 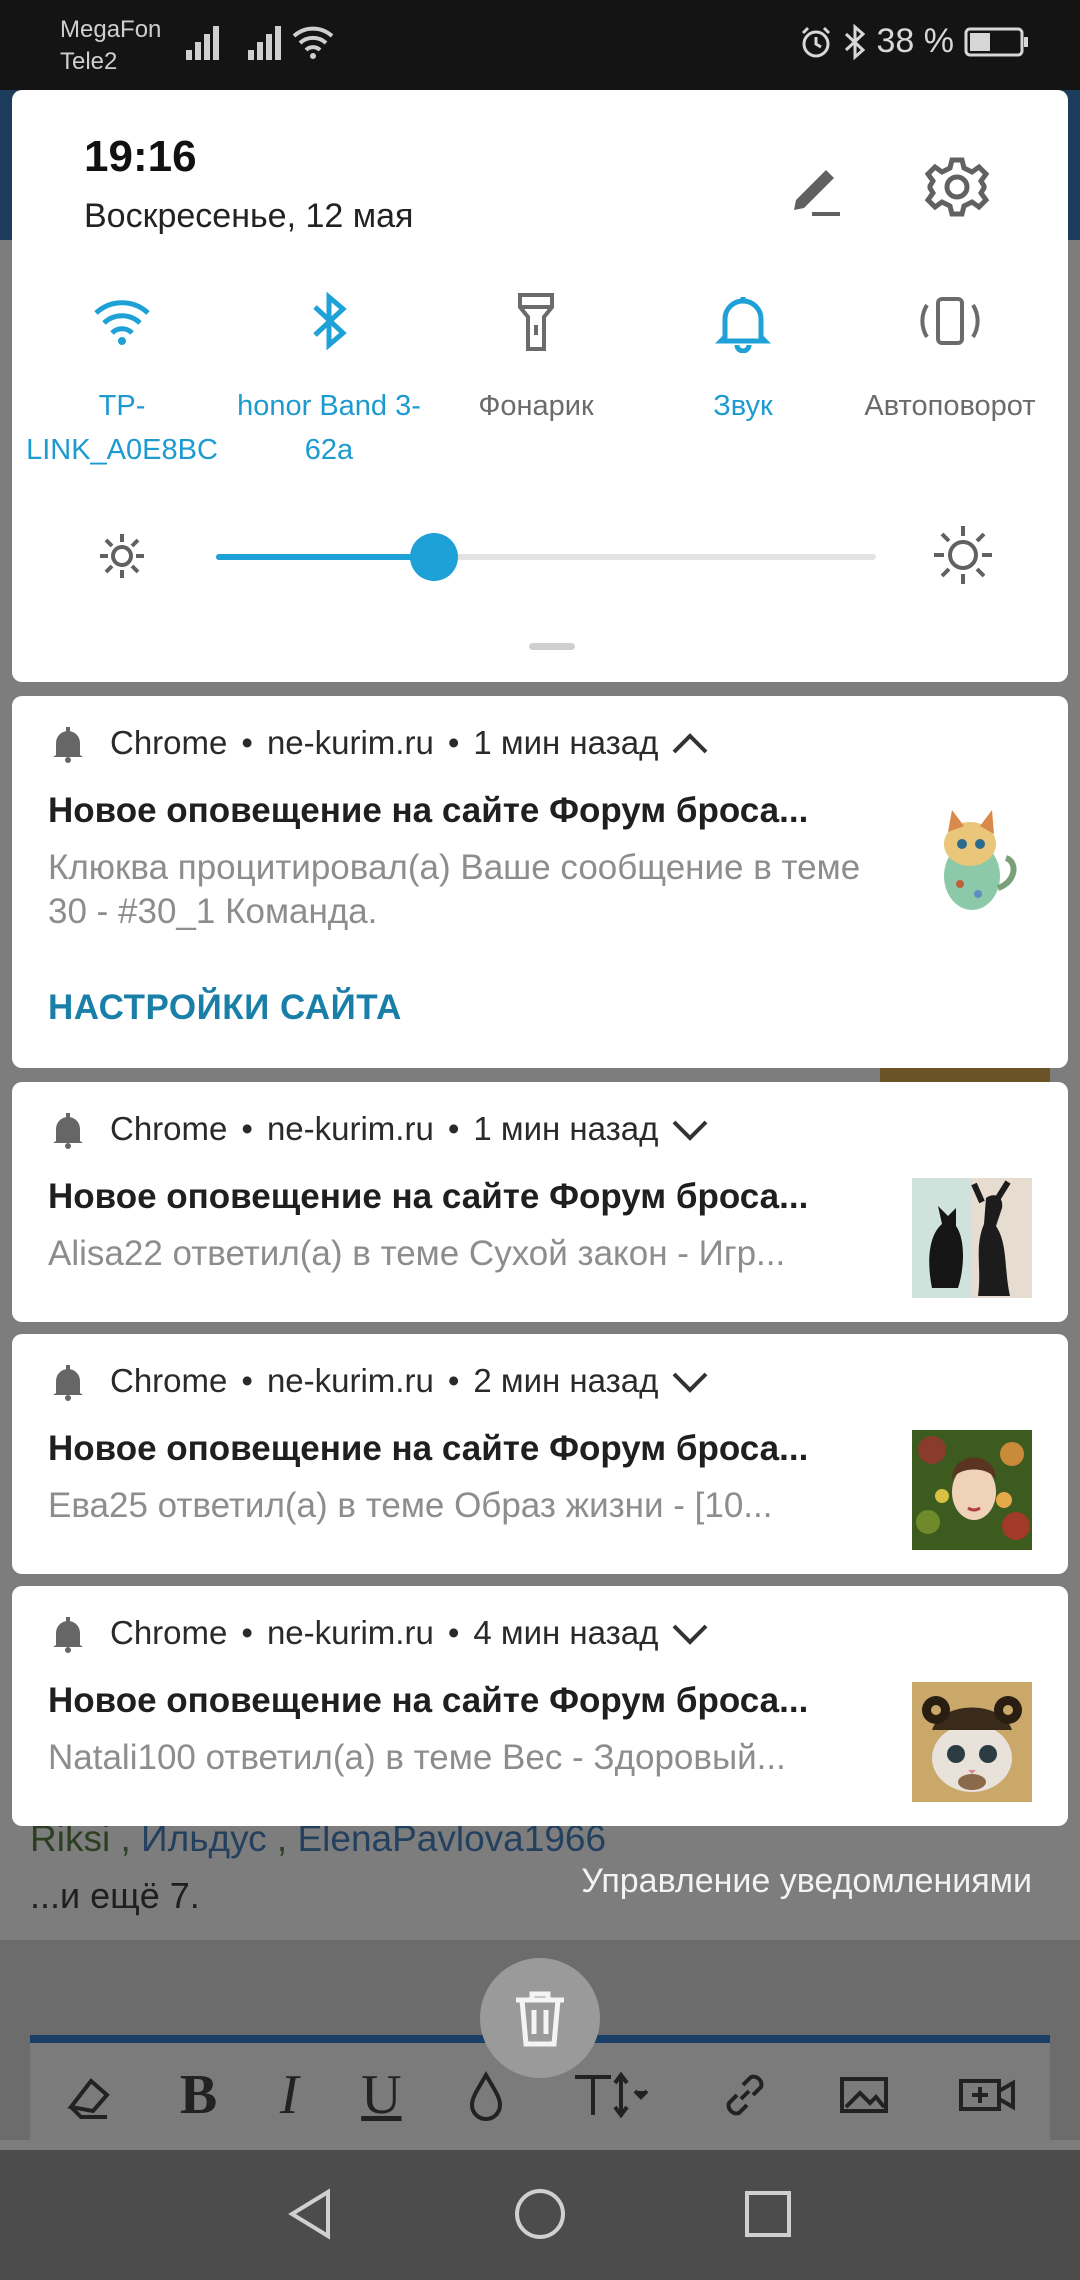 I want to click on trash-icon, so click(x=540, y=2019).